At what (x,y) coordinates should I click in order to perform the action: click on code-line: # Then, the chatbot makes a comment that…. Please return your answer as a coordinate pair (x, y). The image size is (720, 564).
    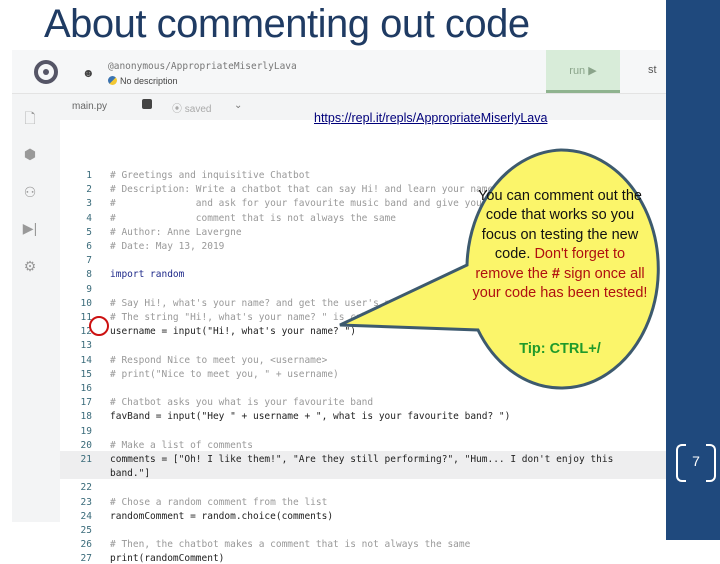
    Looking at the image, I should click on (290, 544).